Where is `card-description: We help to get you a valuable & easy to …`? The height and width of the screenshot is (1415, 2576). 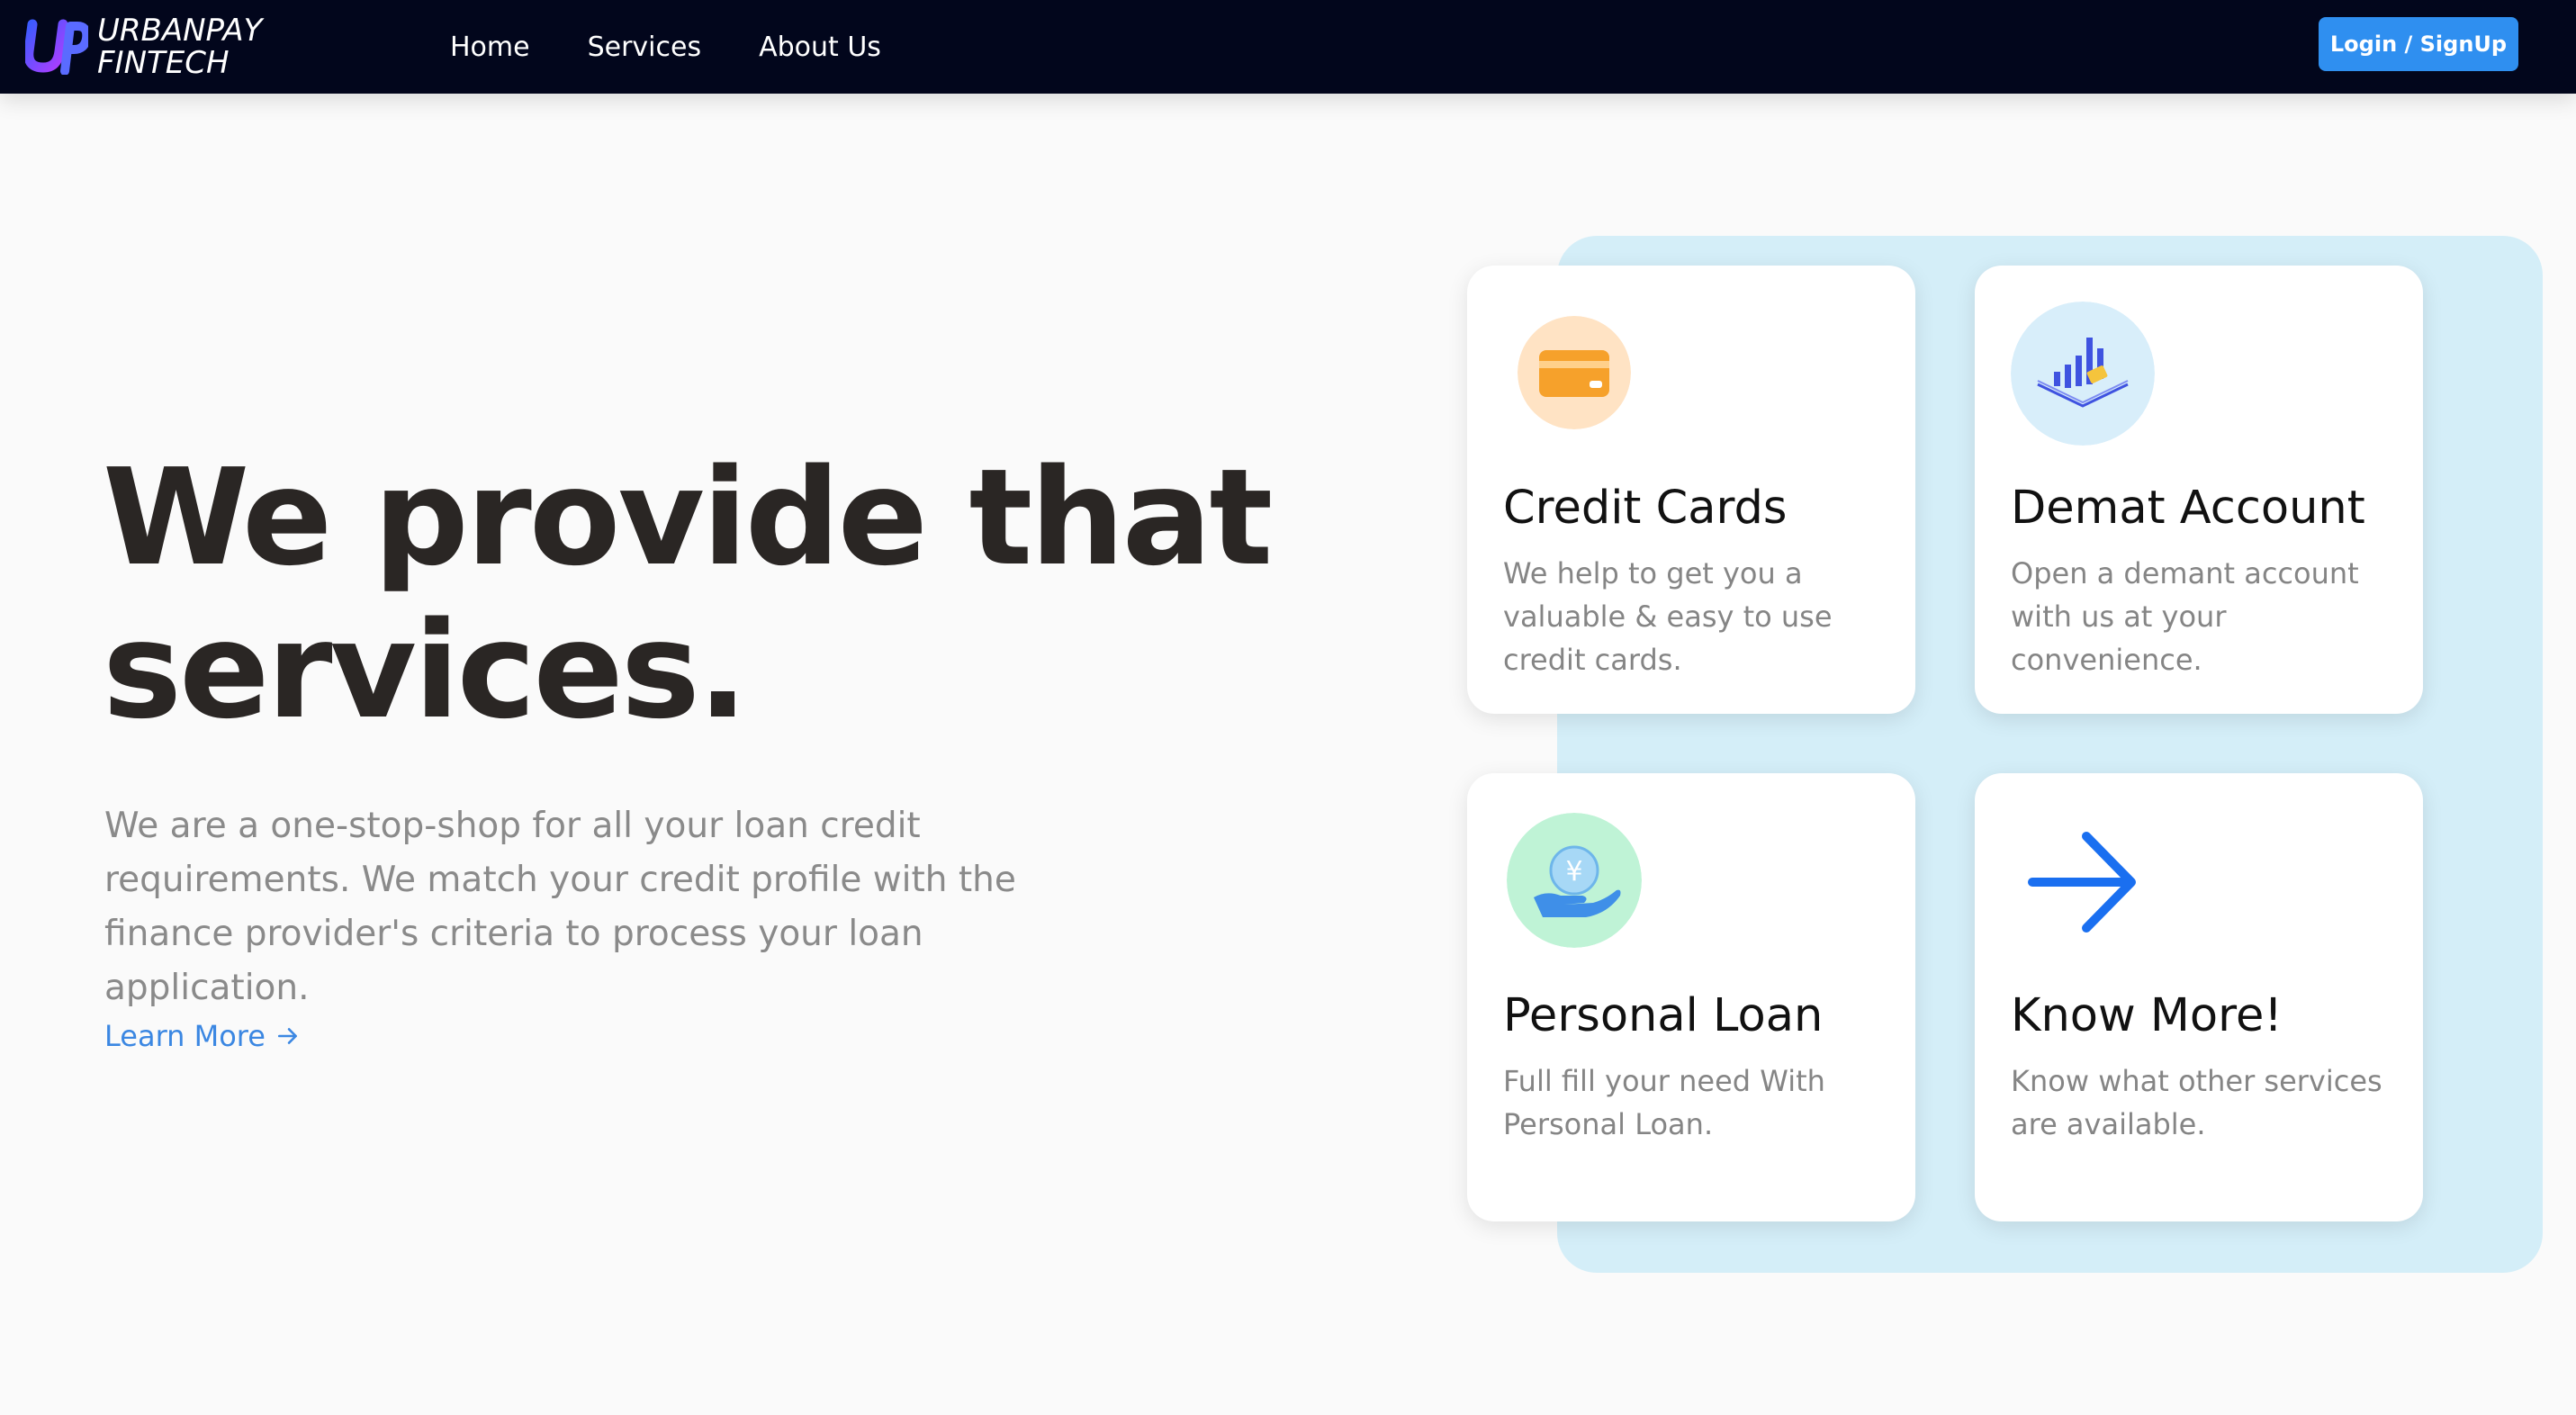
card-description: We help to get you a valuable & easy to … is located at coordinates (1668, 616).